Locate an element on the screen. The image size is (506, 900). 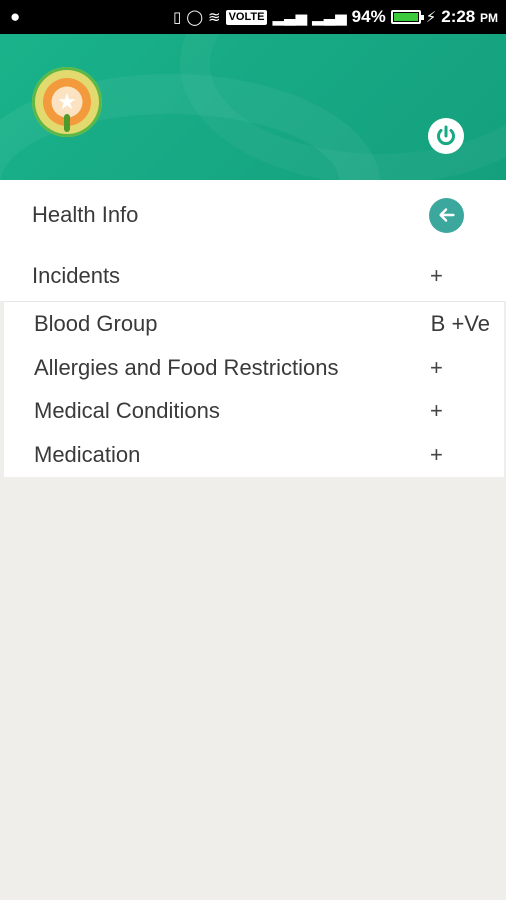
signal-icon: ▂▃▅ is located at coordinates (290, 17).